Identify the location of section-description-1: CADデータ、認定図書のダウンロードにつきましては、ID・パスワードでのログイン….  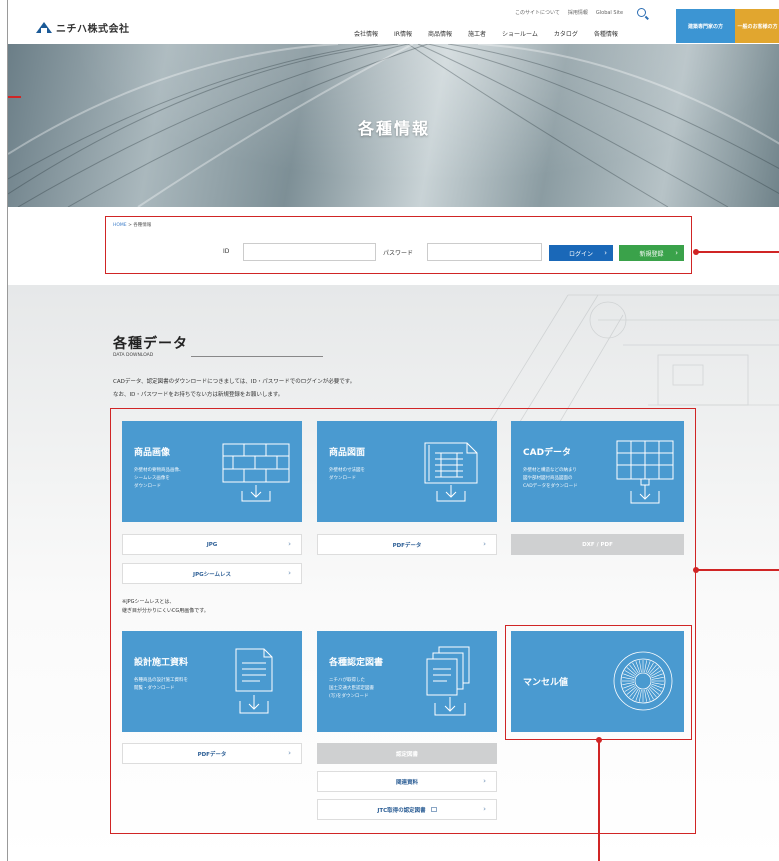
(234, 382).